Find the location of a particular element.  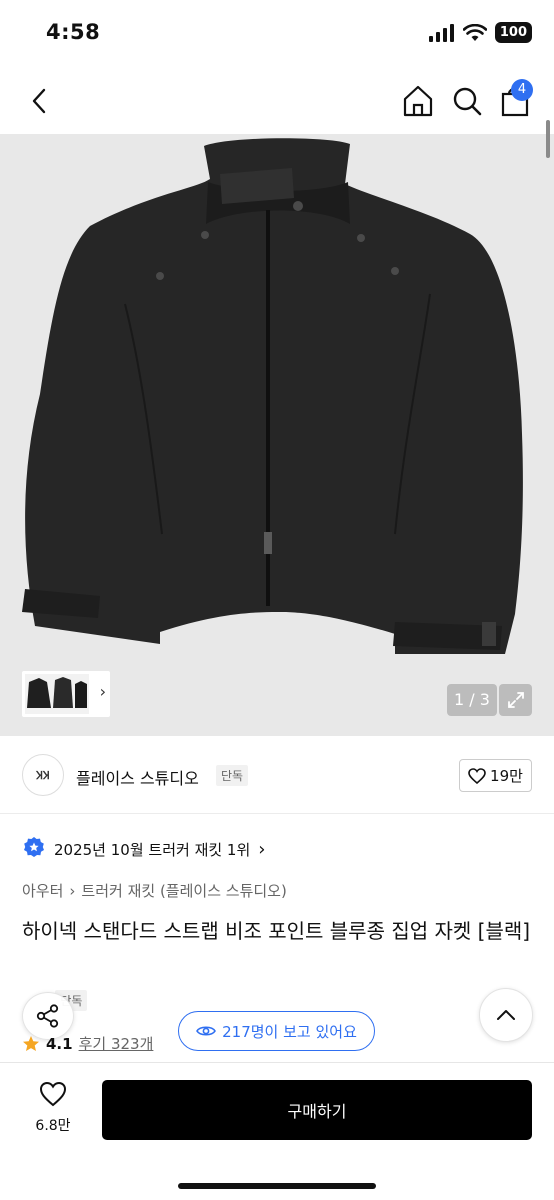

viewers-text: 217명이 보고 있어요 is located at coordinates (289, 1031).